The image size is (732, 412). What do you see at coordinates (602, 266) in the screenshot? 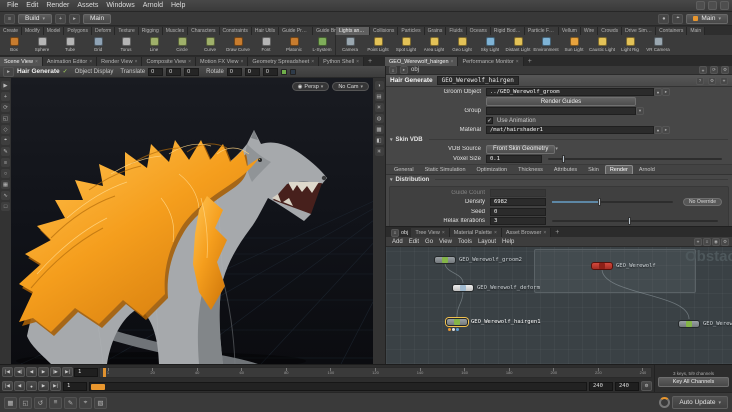
I see `node-body` at bounding box center [602, 266].